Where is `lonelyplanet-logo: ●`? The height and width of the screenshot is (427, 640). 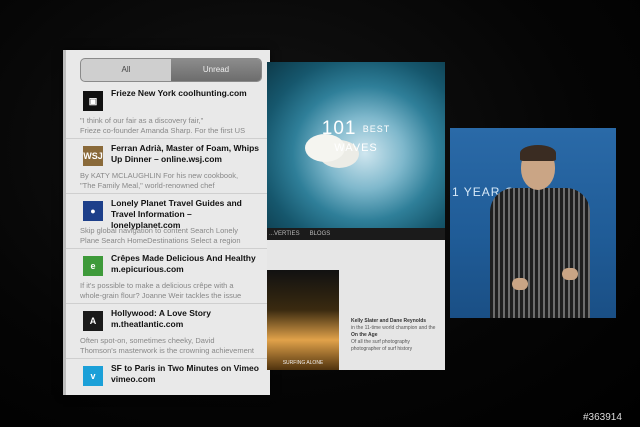
lonelyplanet-logo: ● is located at coordinates (93, 211).